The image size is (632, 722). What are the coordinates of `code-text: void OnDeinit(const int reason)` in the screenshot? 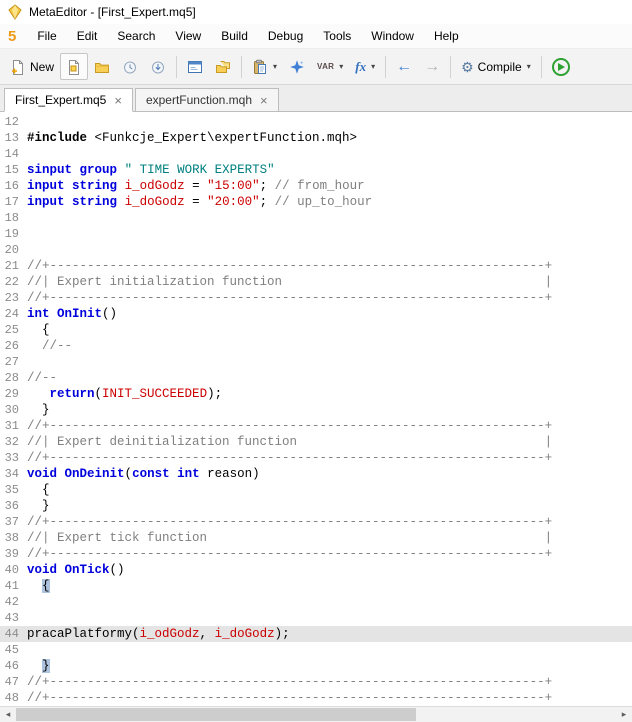 It's located at (143, 474).